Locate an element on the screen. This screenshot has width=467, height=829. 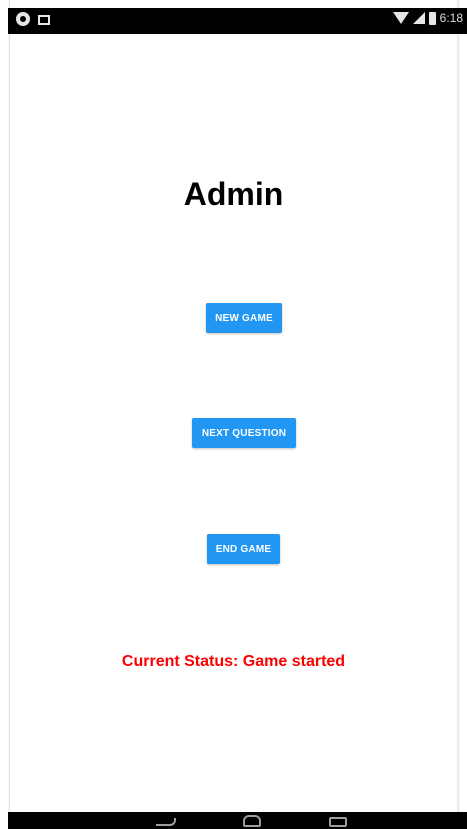
left-border is located at coordinates (5, 414).